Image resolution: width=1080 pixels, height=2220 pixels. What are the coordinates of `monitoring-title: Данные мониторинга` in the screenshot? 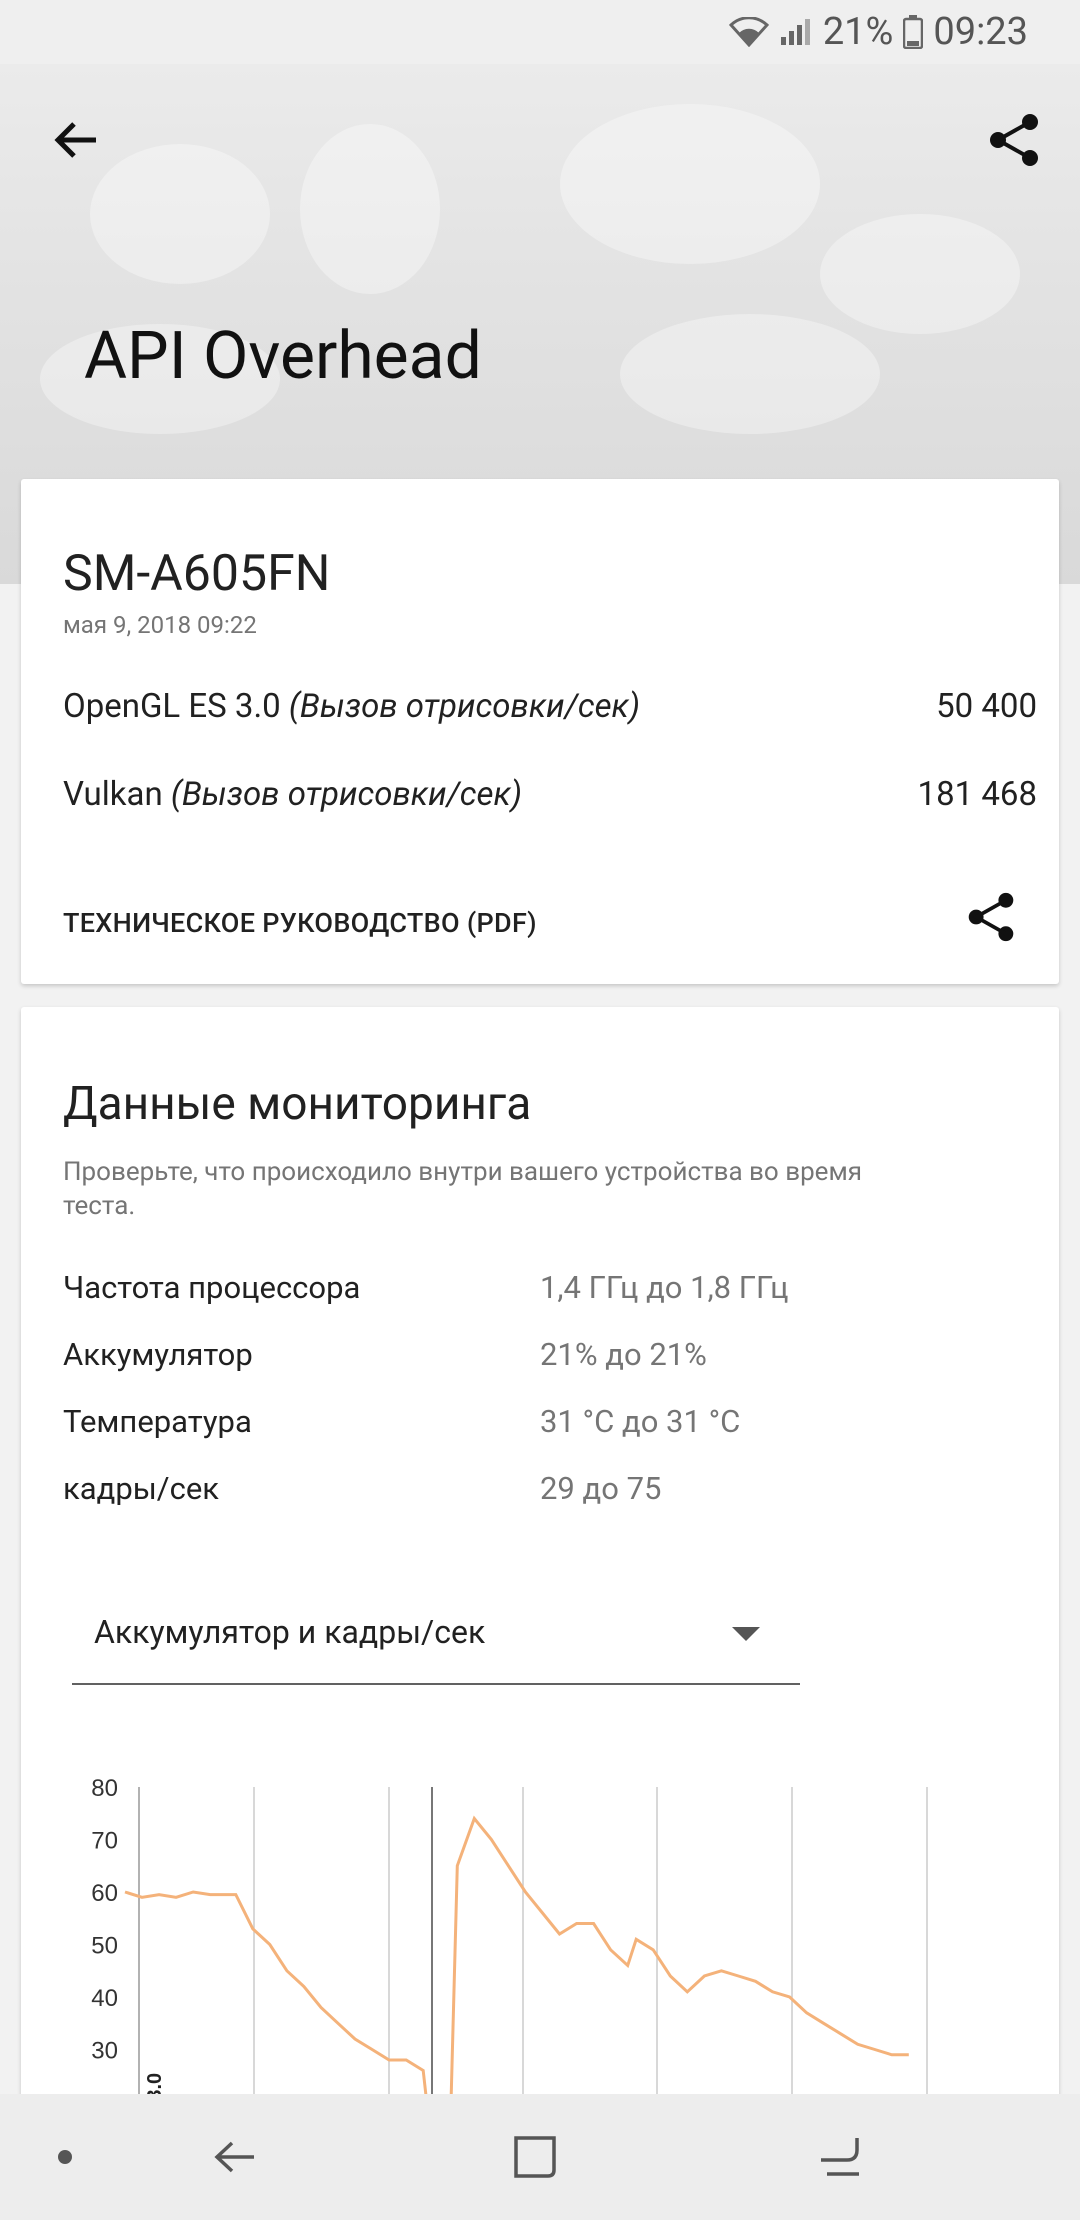 It's located at (297, 1104).